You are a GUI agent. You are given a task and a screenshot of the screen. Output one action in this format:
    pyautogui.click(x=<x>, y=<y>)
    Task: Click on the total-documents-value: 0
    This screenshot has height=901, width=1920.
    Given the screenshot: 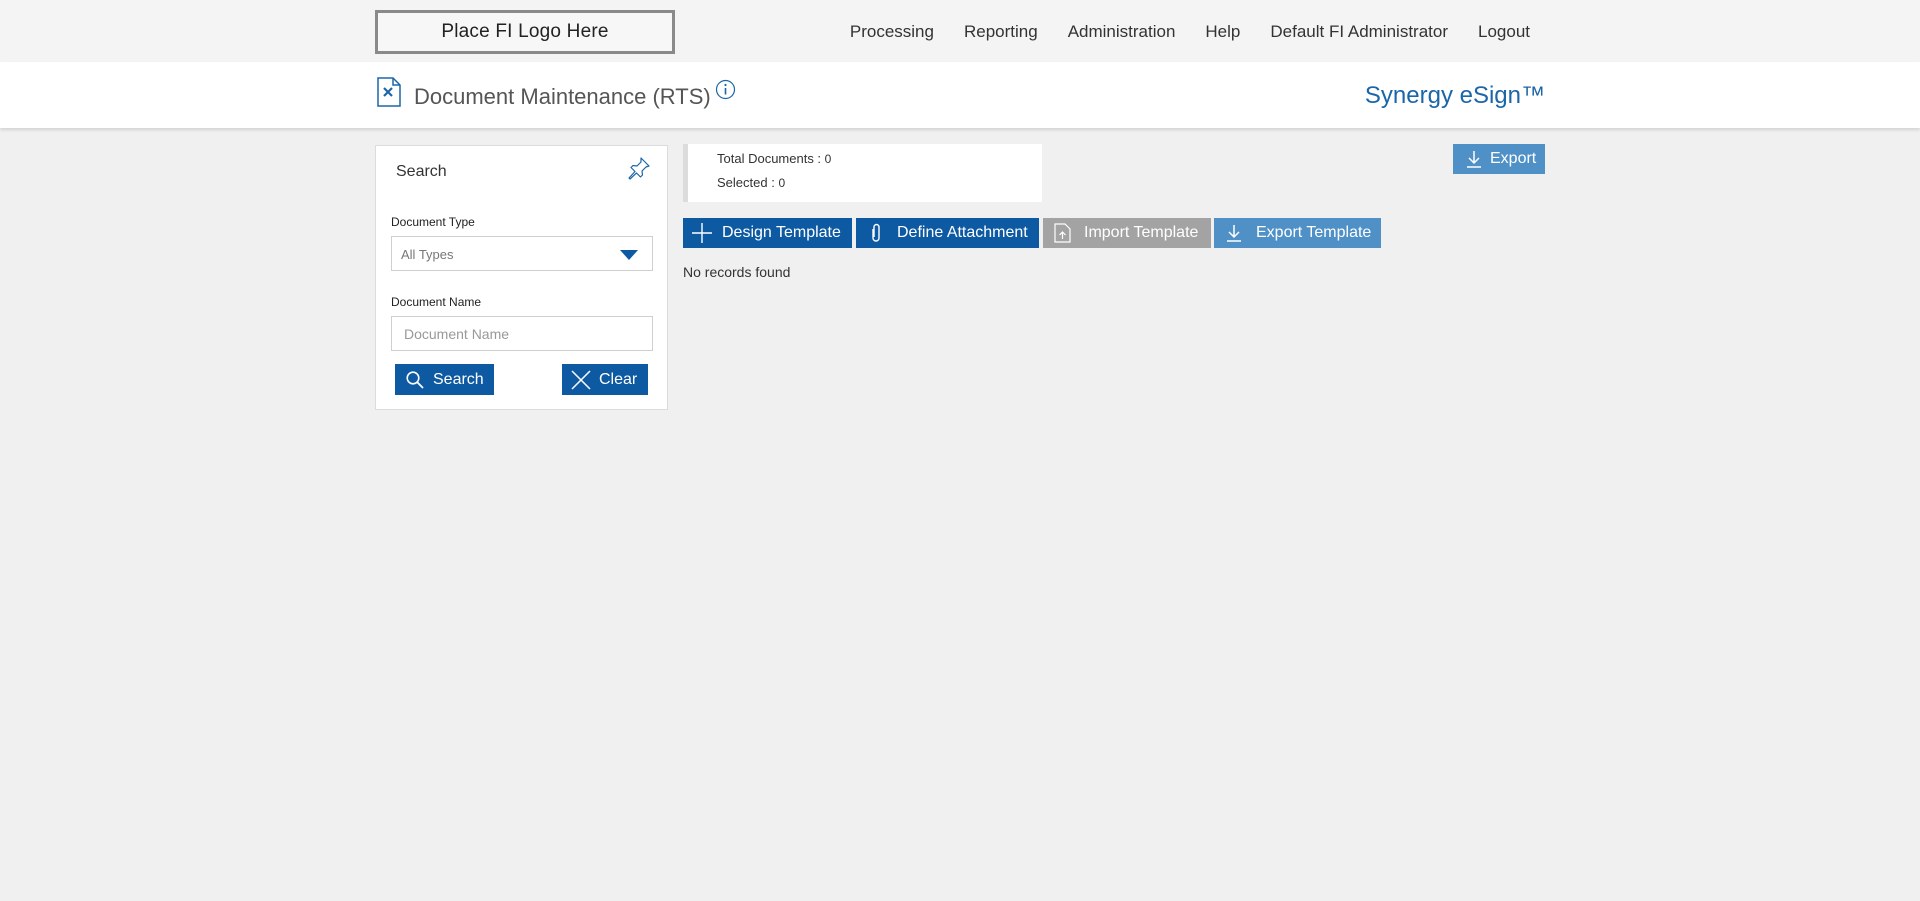 What is the action you would take?
    pyautogui.click(x=828, y=159)
    